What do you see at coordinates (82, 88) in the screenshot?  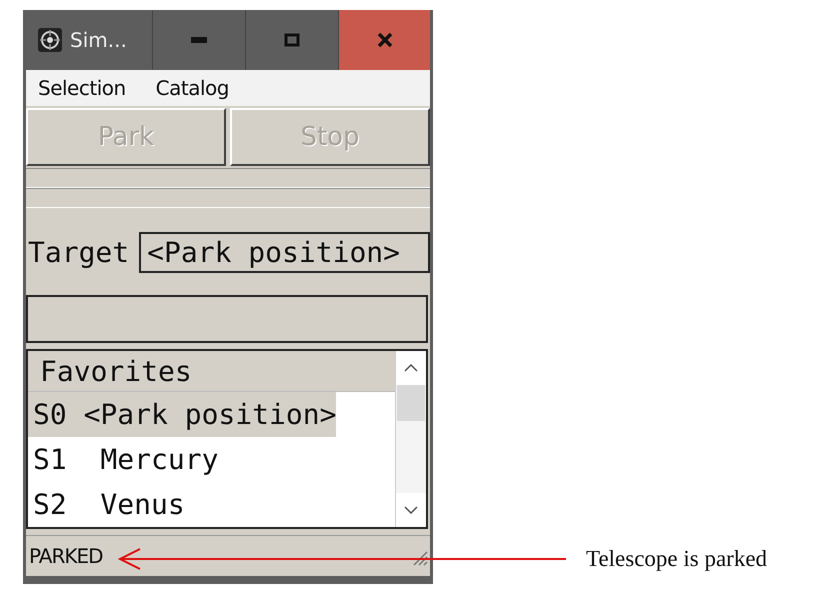 I see `menu-item: Selection` at bounding box center [82, 88].